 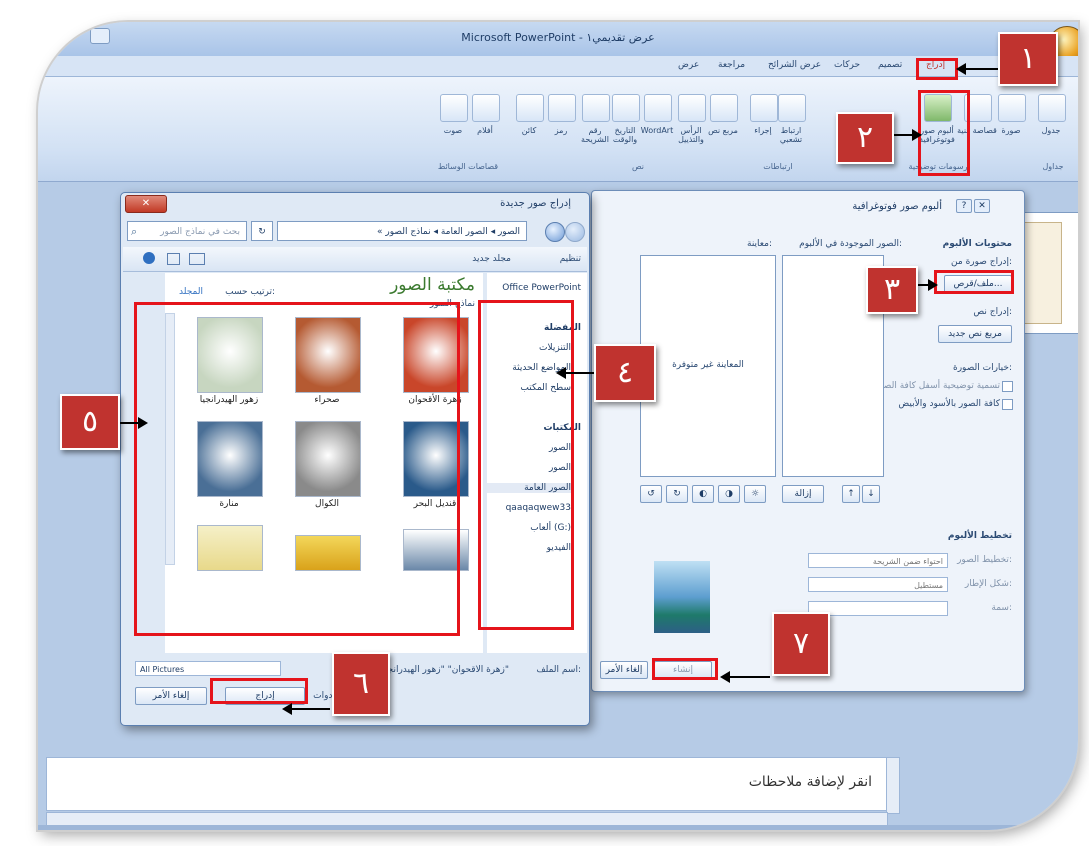 What do you see at coordinates (982, 368) in the screenshot?
I see `picture-options-label: خيارات الصورة:` at bounding box center [982, 368].